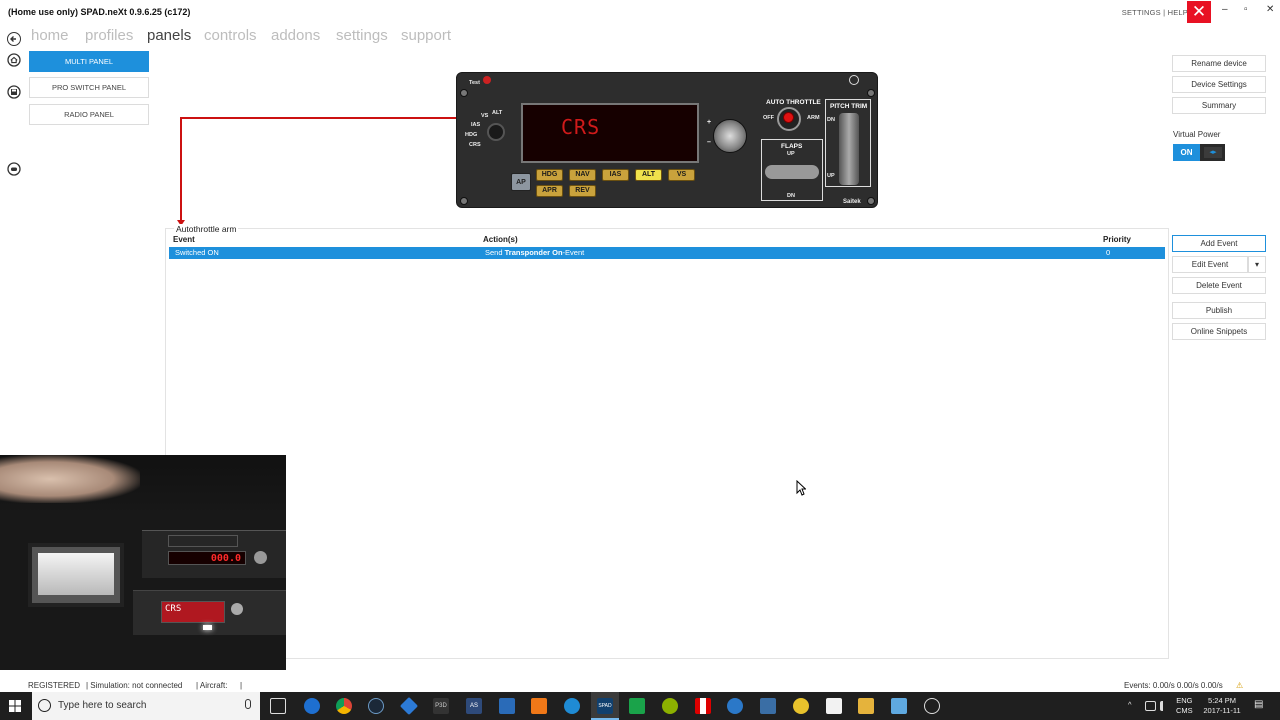 The height and width of the screenshot is (720, 1280). Describe the element at coordinates (89, 114) in the screenshot. I see `device-radio-panel: RADIO PANEL` at that location.